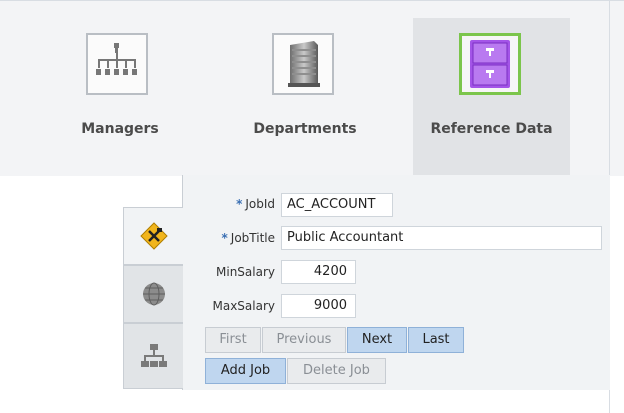  What do you see at coordinates (491, 129) in the screenshot?
I see `nav-label-reference-data: Reference Data` at bounding box center [491, 129].